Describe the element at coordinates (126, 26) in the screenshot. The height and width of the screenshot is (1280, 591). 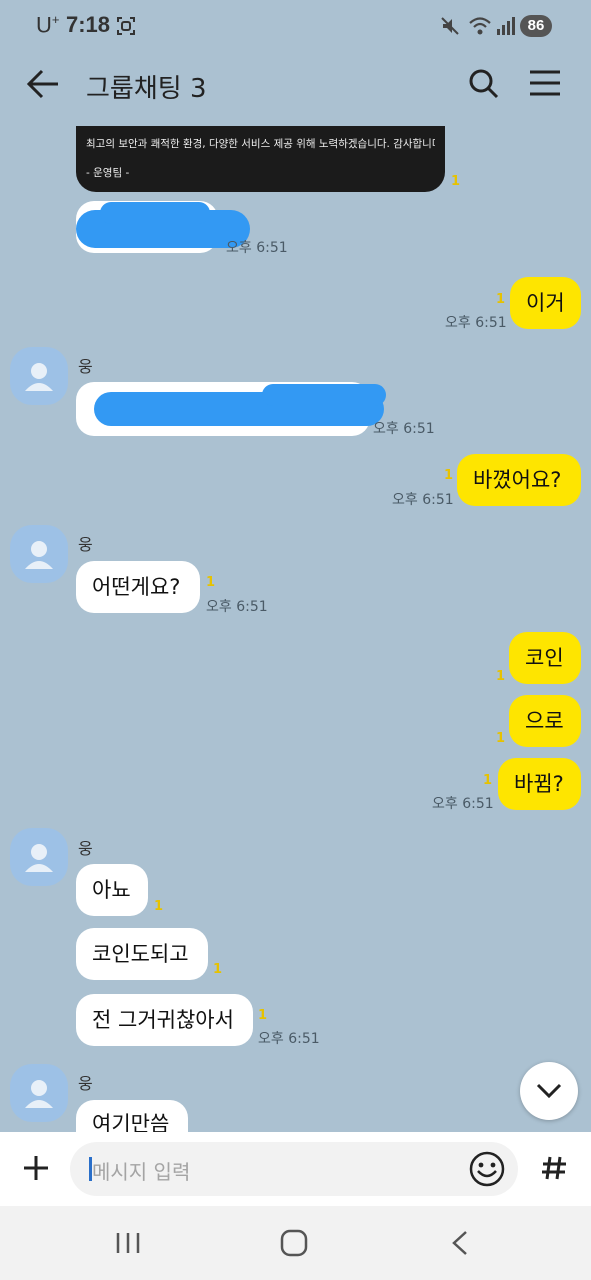
I see `screen-capture-icon` at that location.